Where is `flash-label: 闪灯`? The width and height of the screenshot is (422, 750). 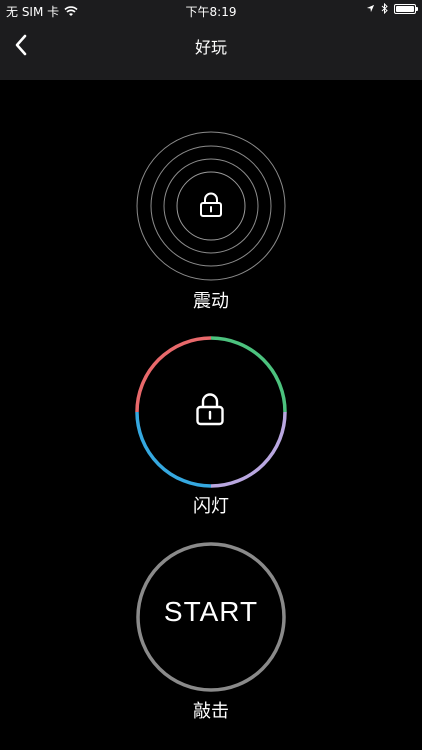 flash-label: 闪灯 is located at coordinates (211, 506).